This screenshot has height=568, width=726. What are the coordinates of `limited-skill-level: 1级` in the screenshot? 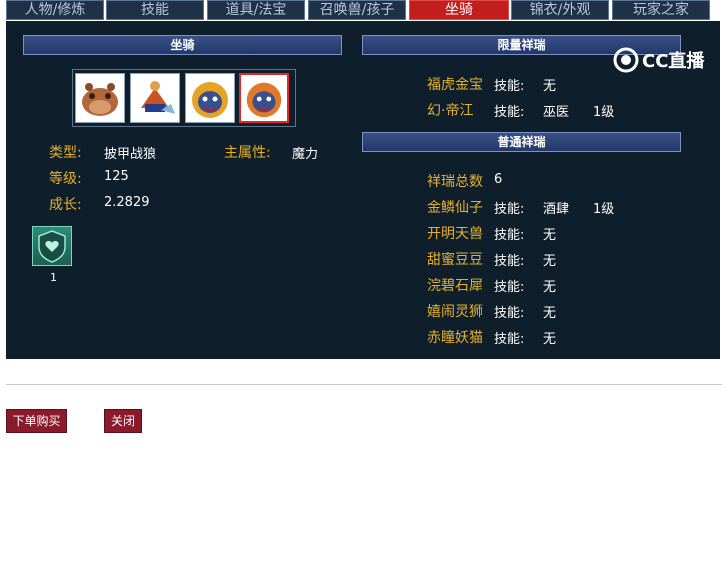 It's located at (604, 112).